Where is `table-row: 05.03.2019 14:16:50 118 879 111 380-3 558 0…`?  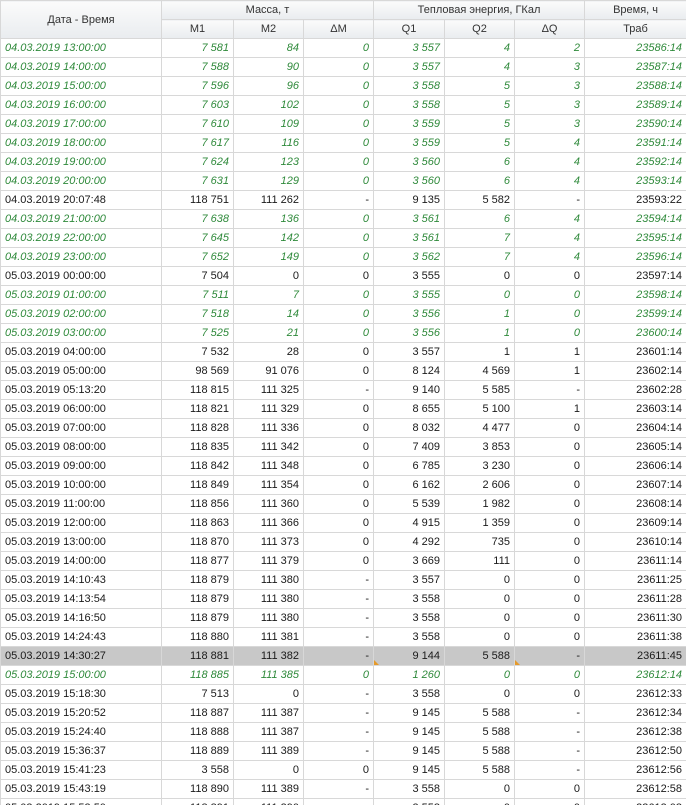 table-row: 05.03.2019 14:16:50 118 879 111 380-3 558 0… is located at coordinates (343, 618).